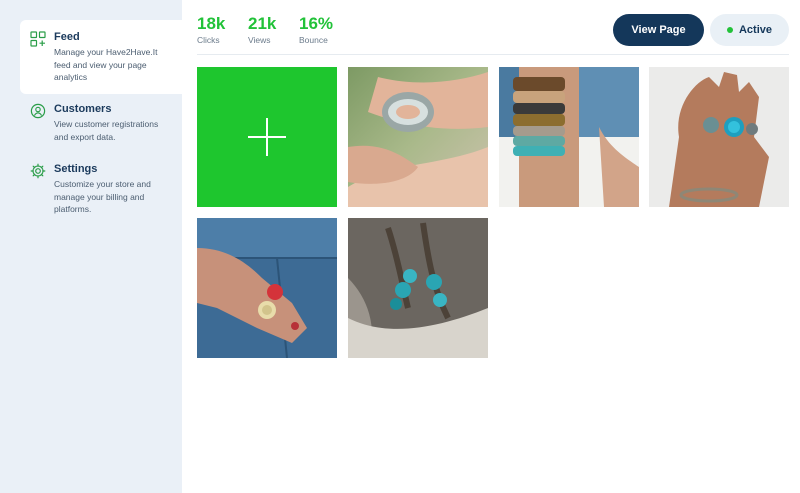  What do you see at coordinates (262, 23) in the screenshot?
I see `stat-views-value: 21k` at bounding box center [262, 23].